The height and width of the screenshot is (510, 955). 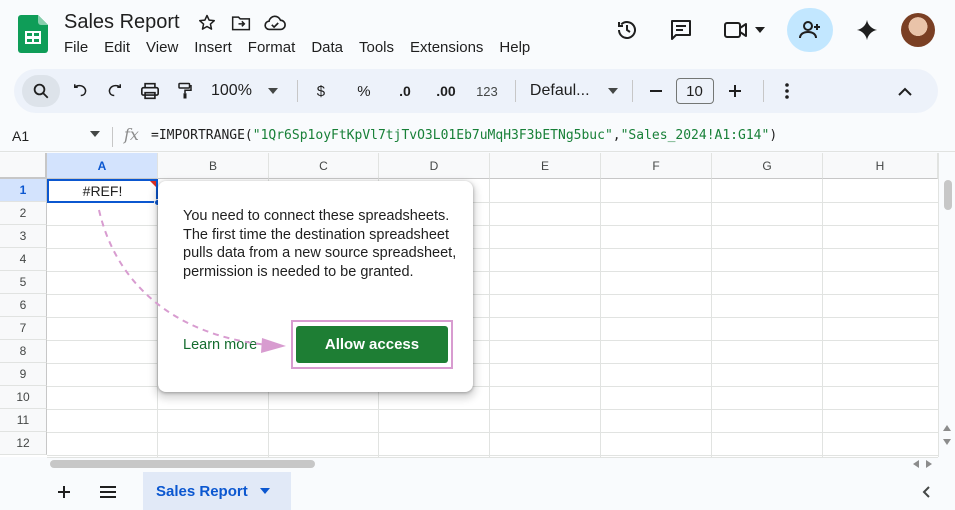 I want to click on move-folder-icon, so click(x=241, y=23).